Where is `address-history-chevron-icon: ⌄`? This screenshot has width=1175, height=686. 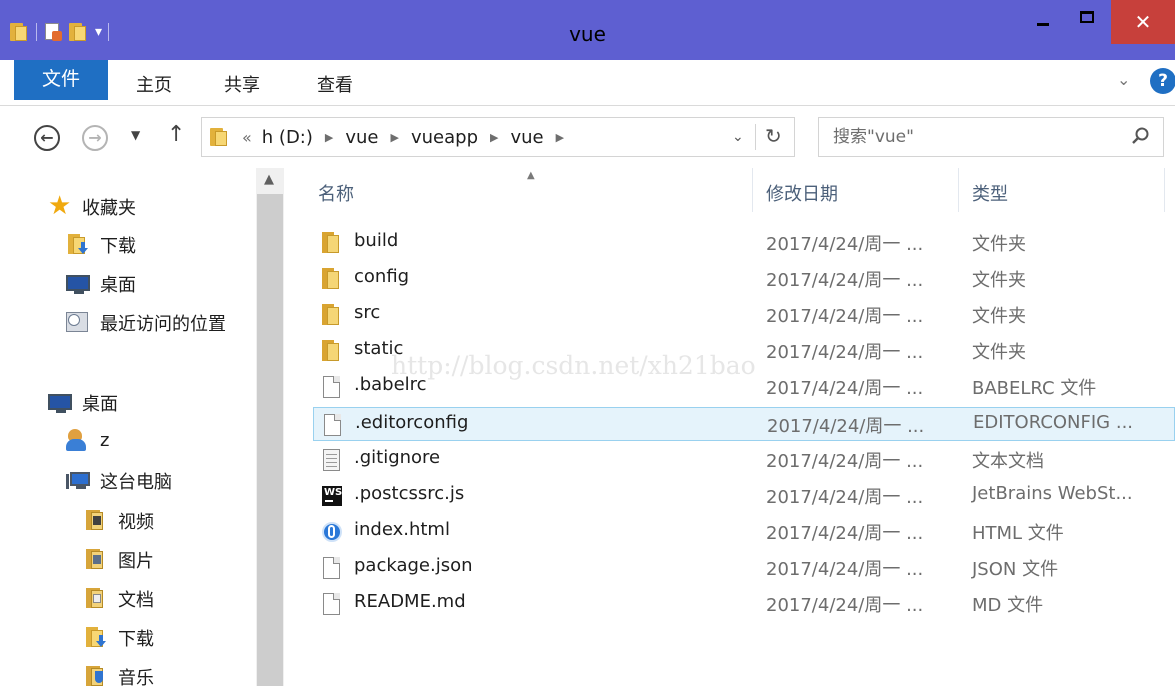 address-history-chevron-icon: ⌄ is located at coordinates (738, 137).